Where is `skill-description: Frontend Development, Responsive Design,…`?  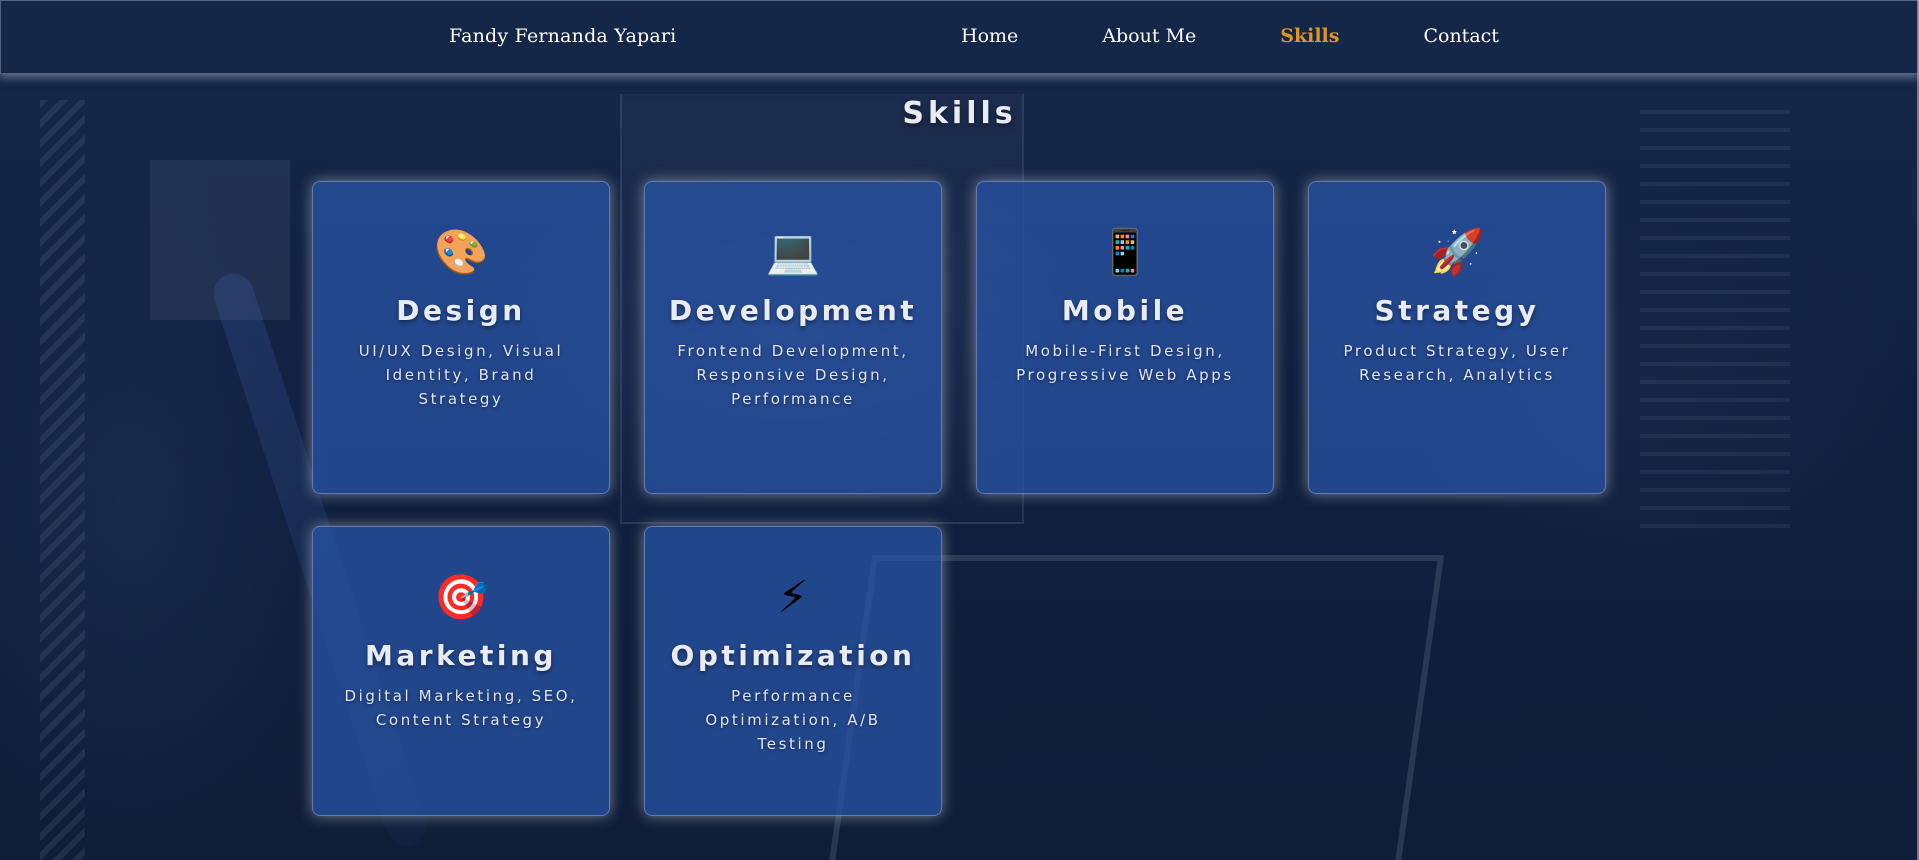 skill-description: Frontend Development, Responsive Design,… is located at coordinates (793, 375).